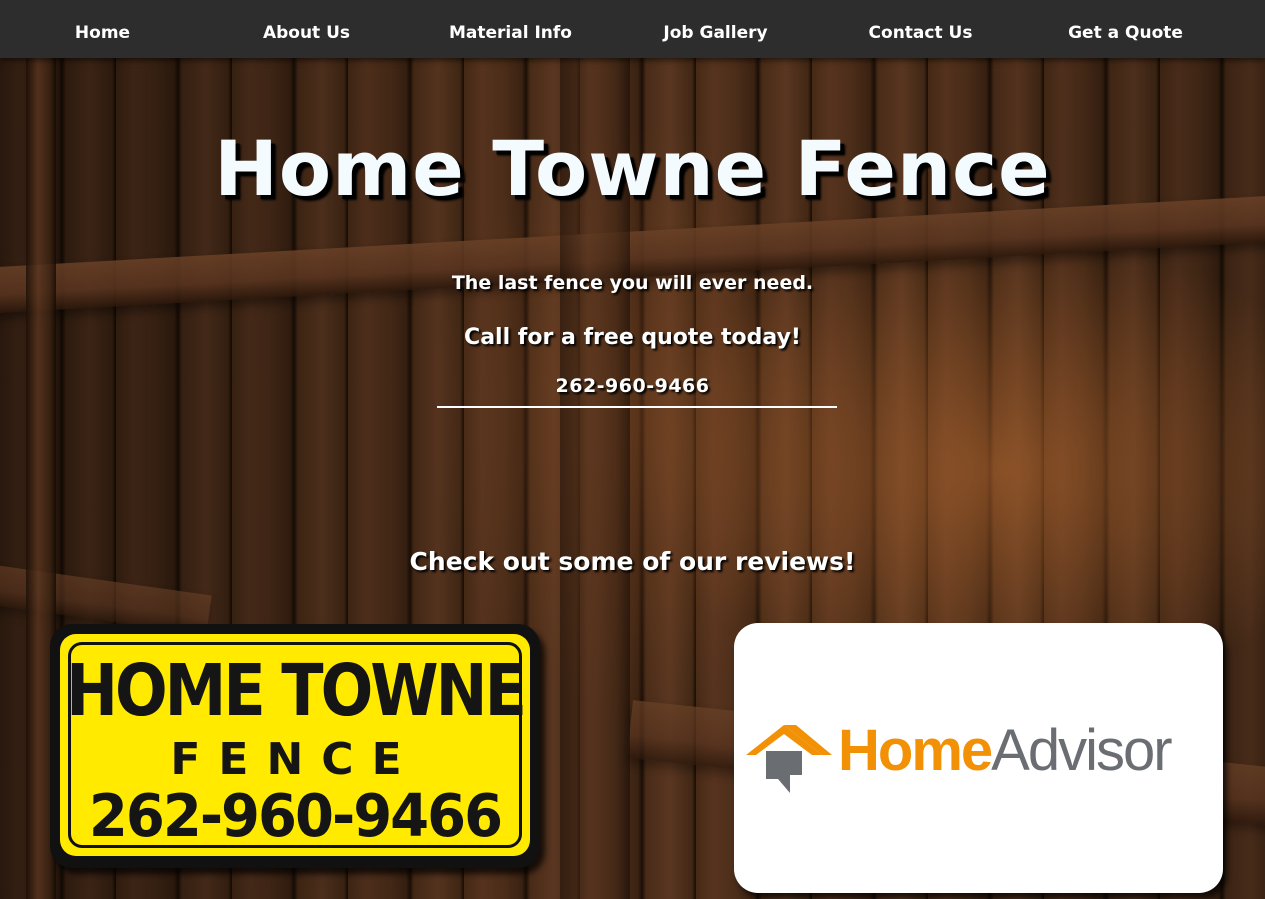 This screenshot has height=899, width=1265. Describe the element at coordinates (295, 759) in the screenshot. I see `sign-text-fence: FENCE` at that location.